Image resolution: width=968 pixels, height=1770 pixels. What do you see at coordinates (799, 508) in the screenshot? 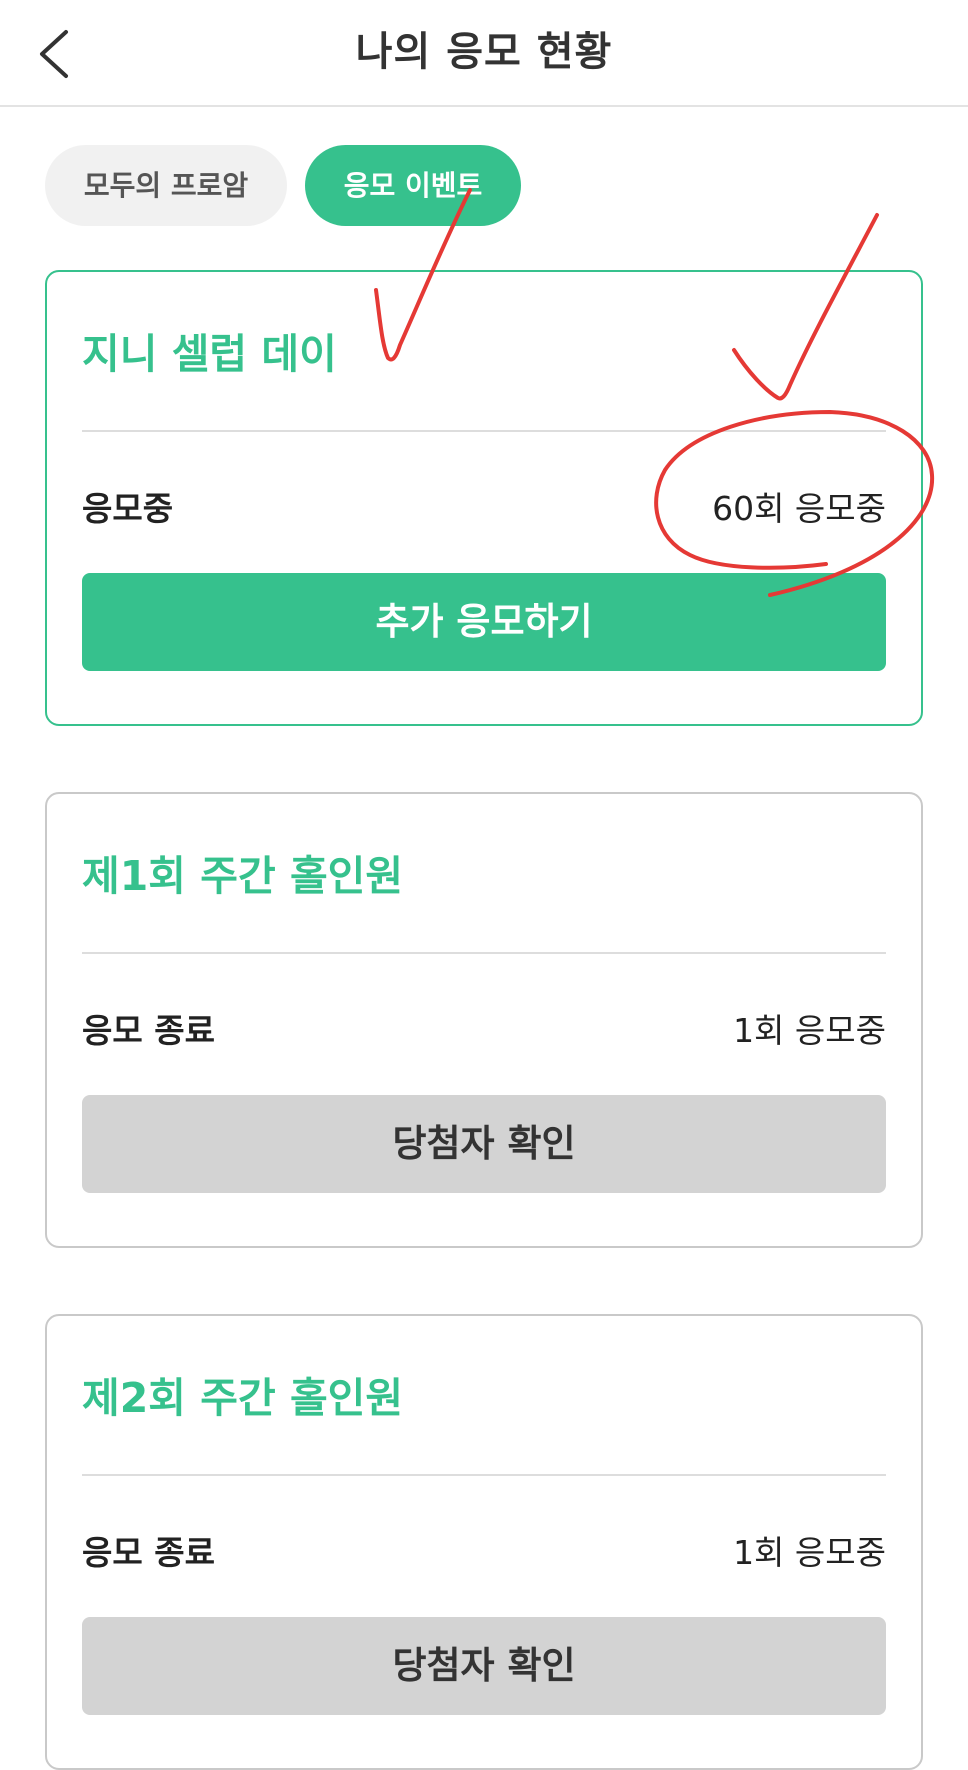
I see `entry-count: 60회 응모중` at bounding box center [799, 508].